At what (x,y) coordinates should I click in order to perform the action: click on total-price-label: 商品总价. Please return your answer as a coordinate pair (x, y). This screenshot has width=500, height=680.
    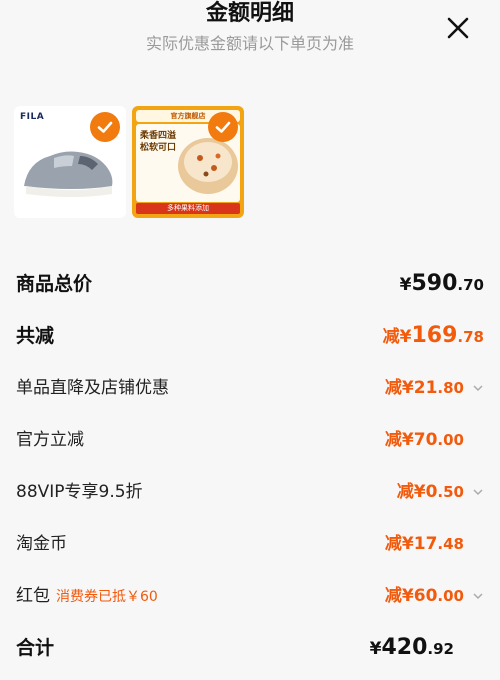
    Looking at the image, I should click on (54, 284).